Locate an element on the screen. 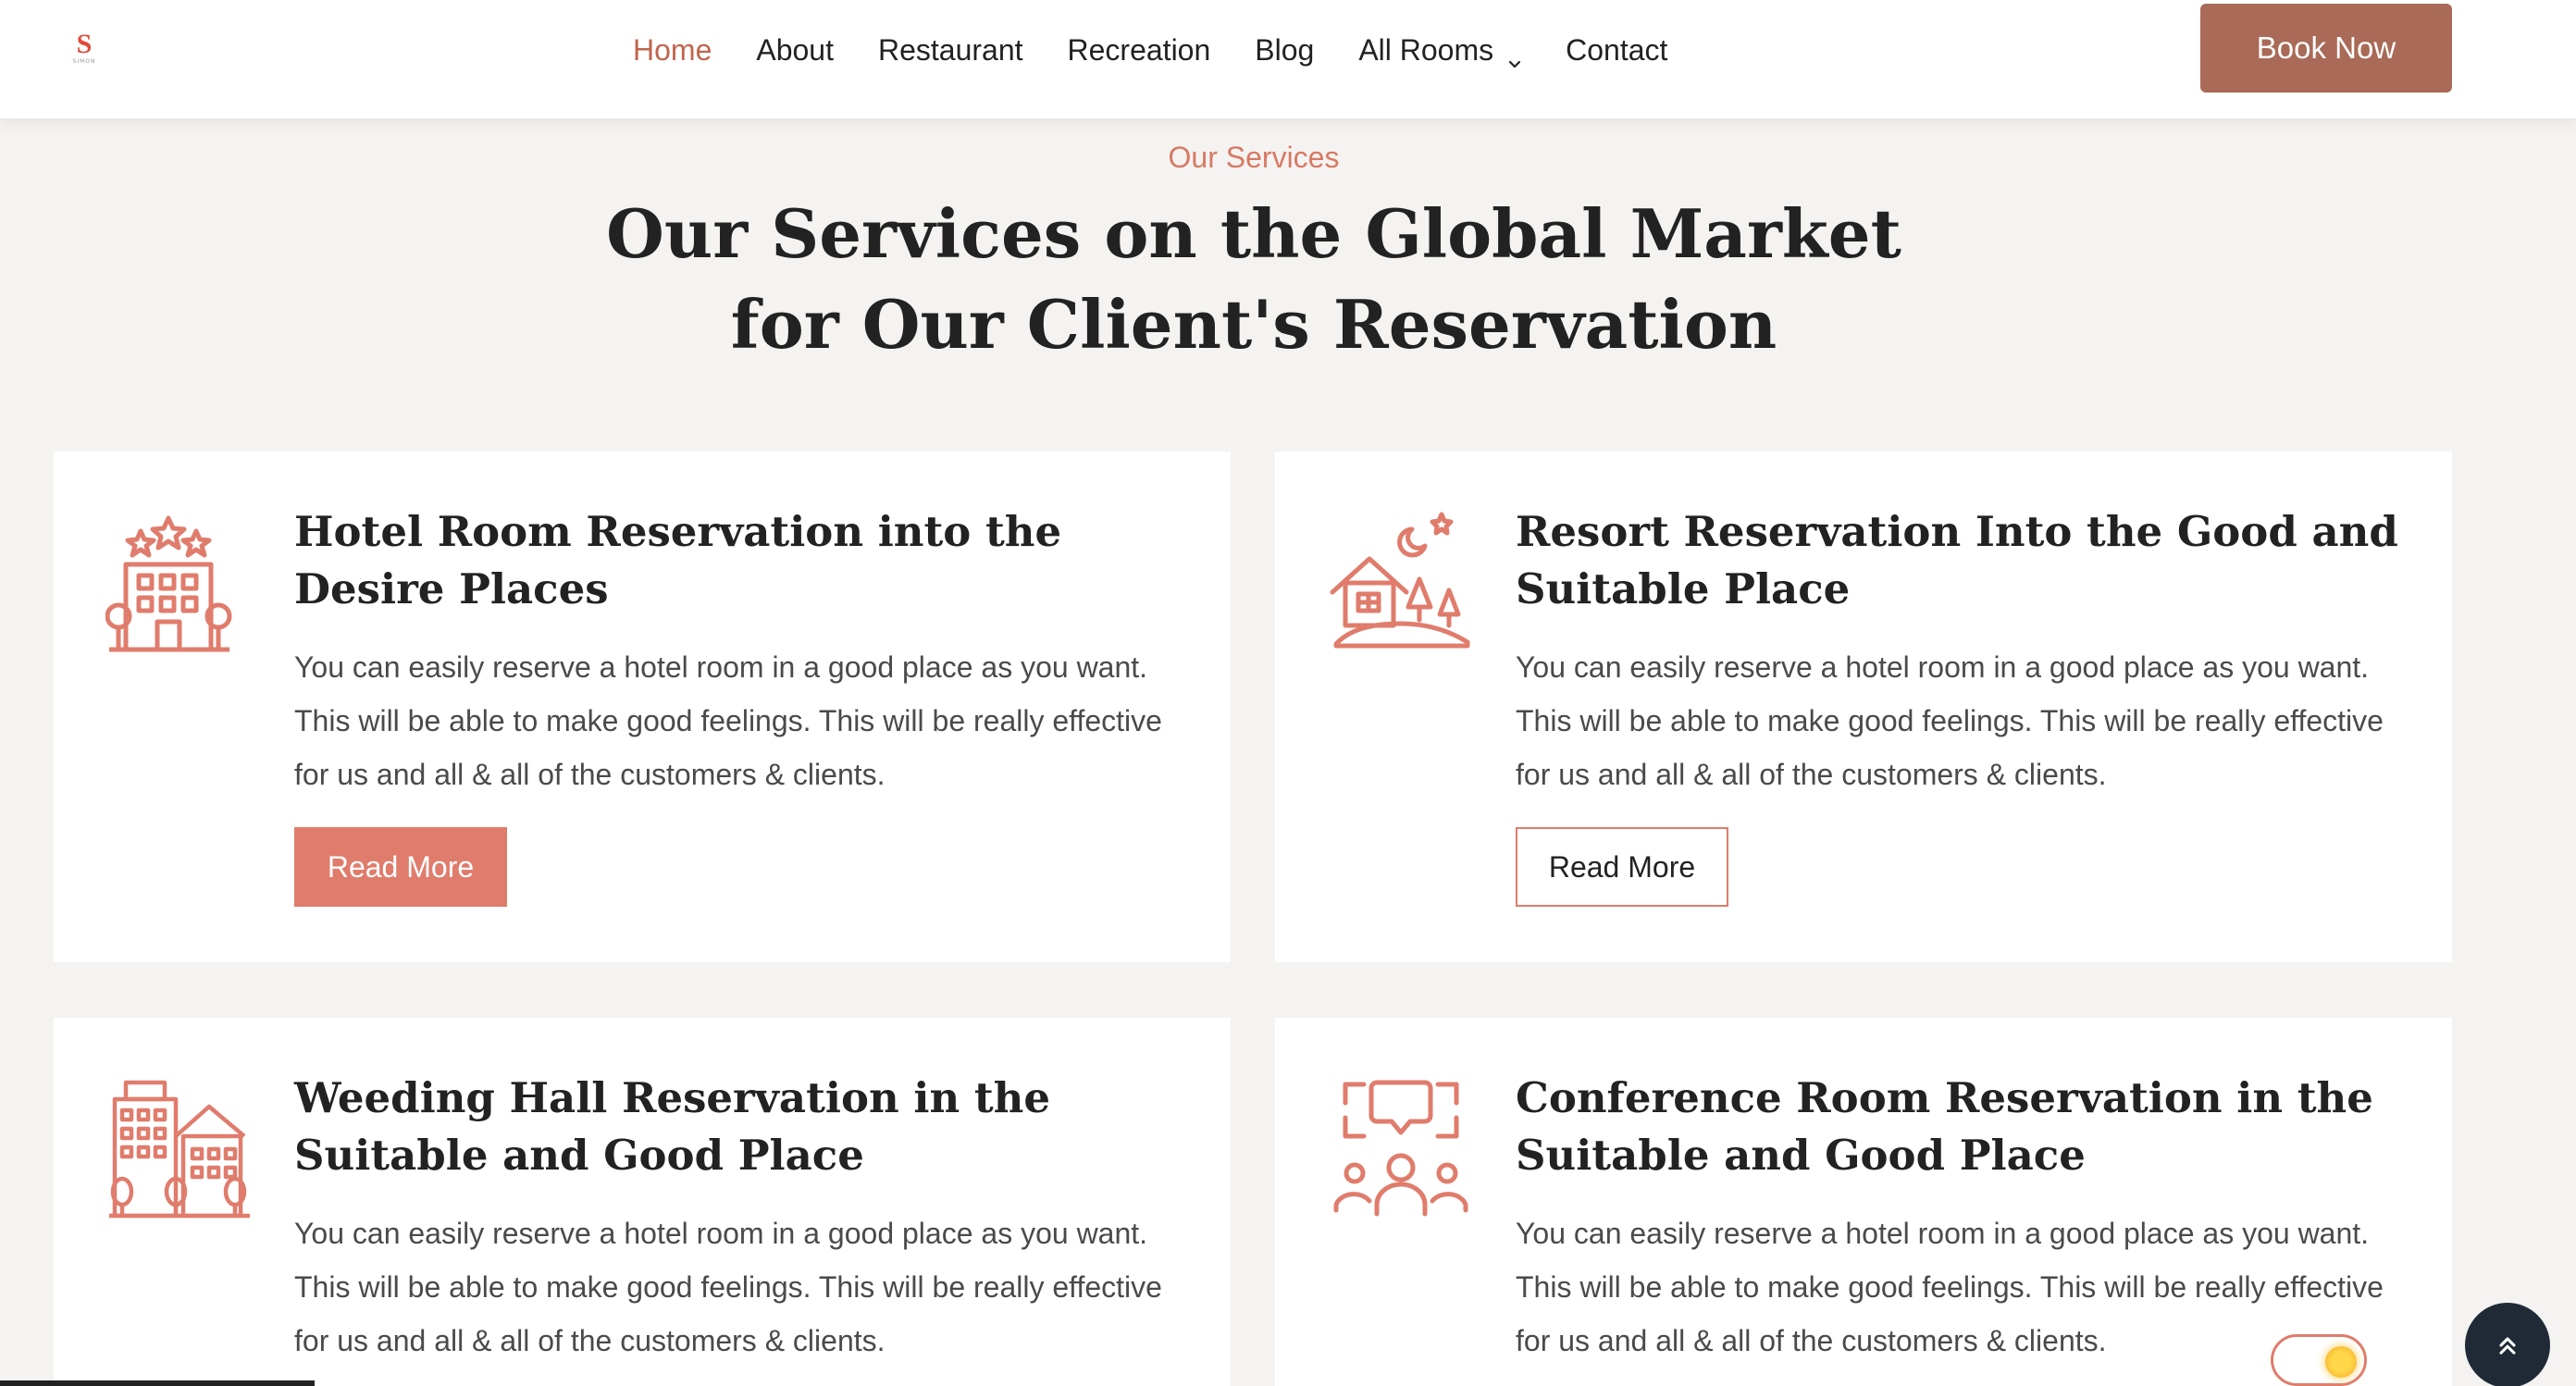 This screenshot has width=2576, height=1386. nav-blog-label: Blog is located at coordinates (1285, 50).